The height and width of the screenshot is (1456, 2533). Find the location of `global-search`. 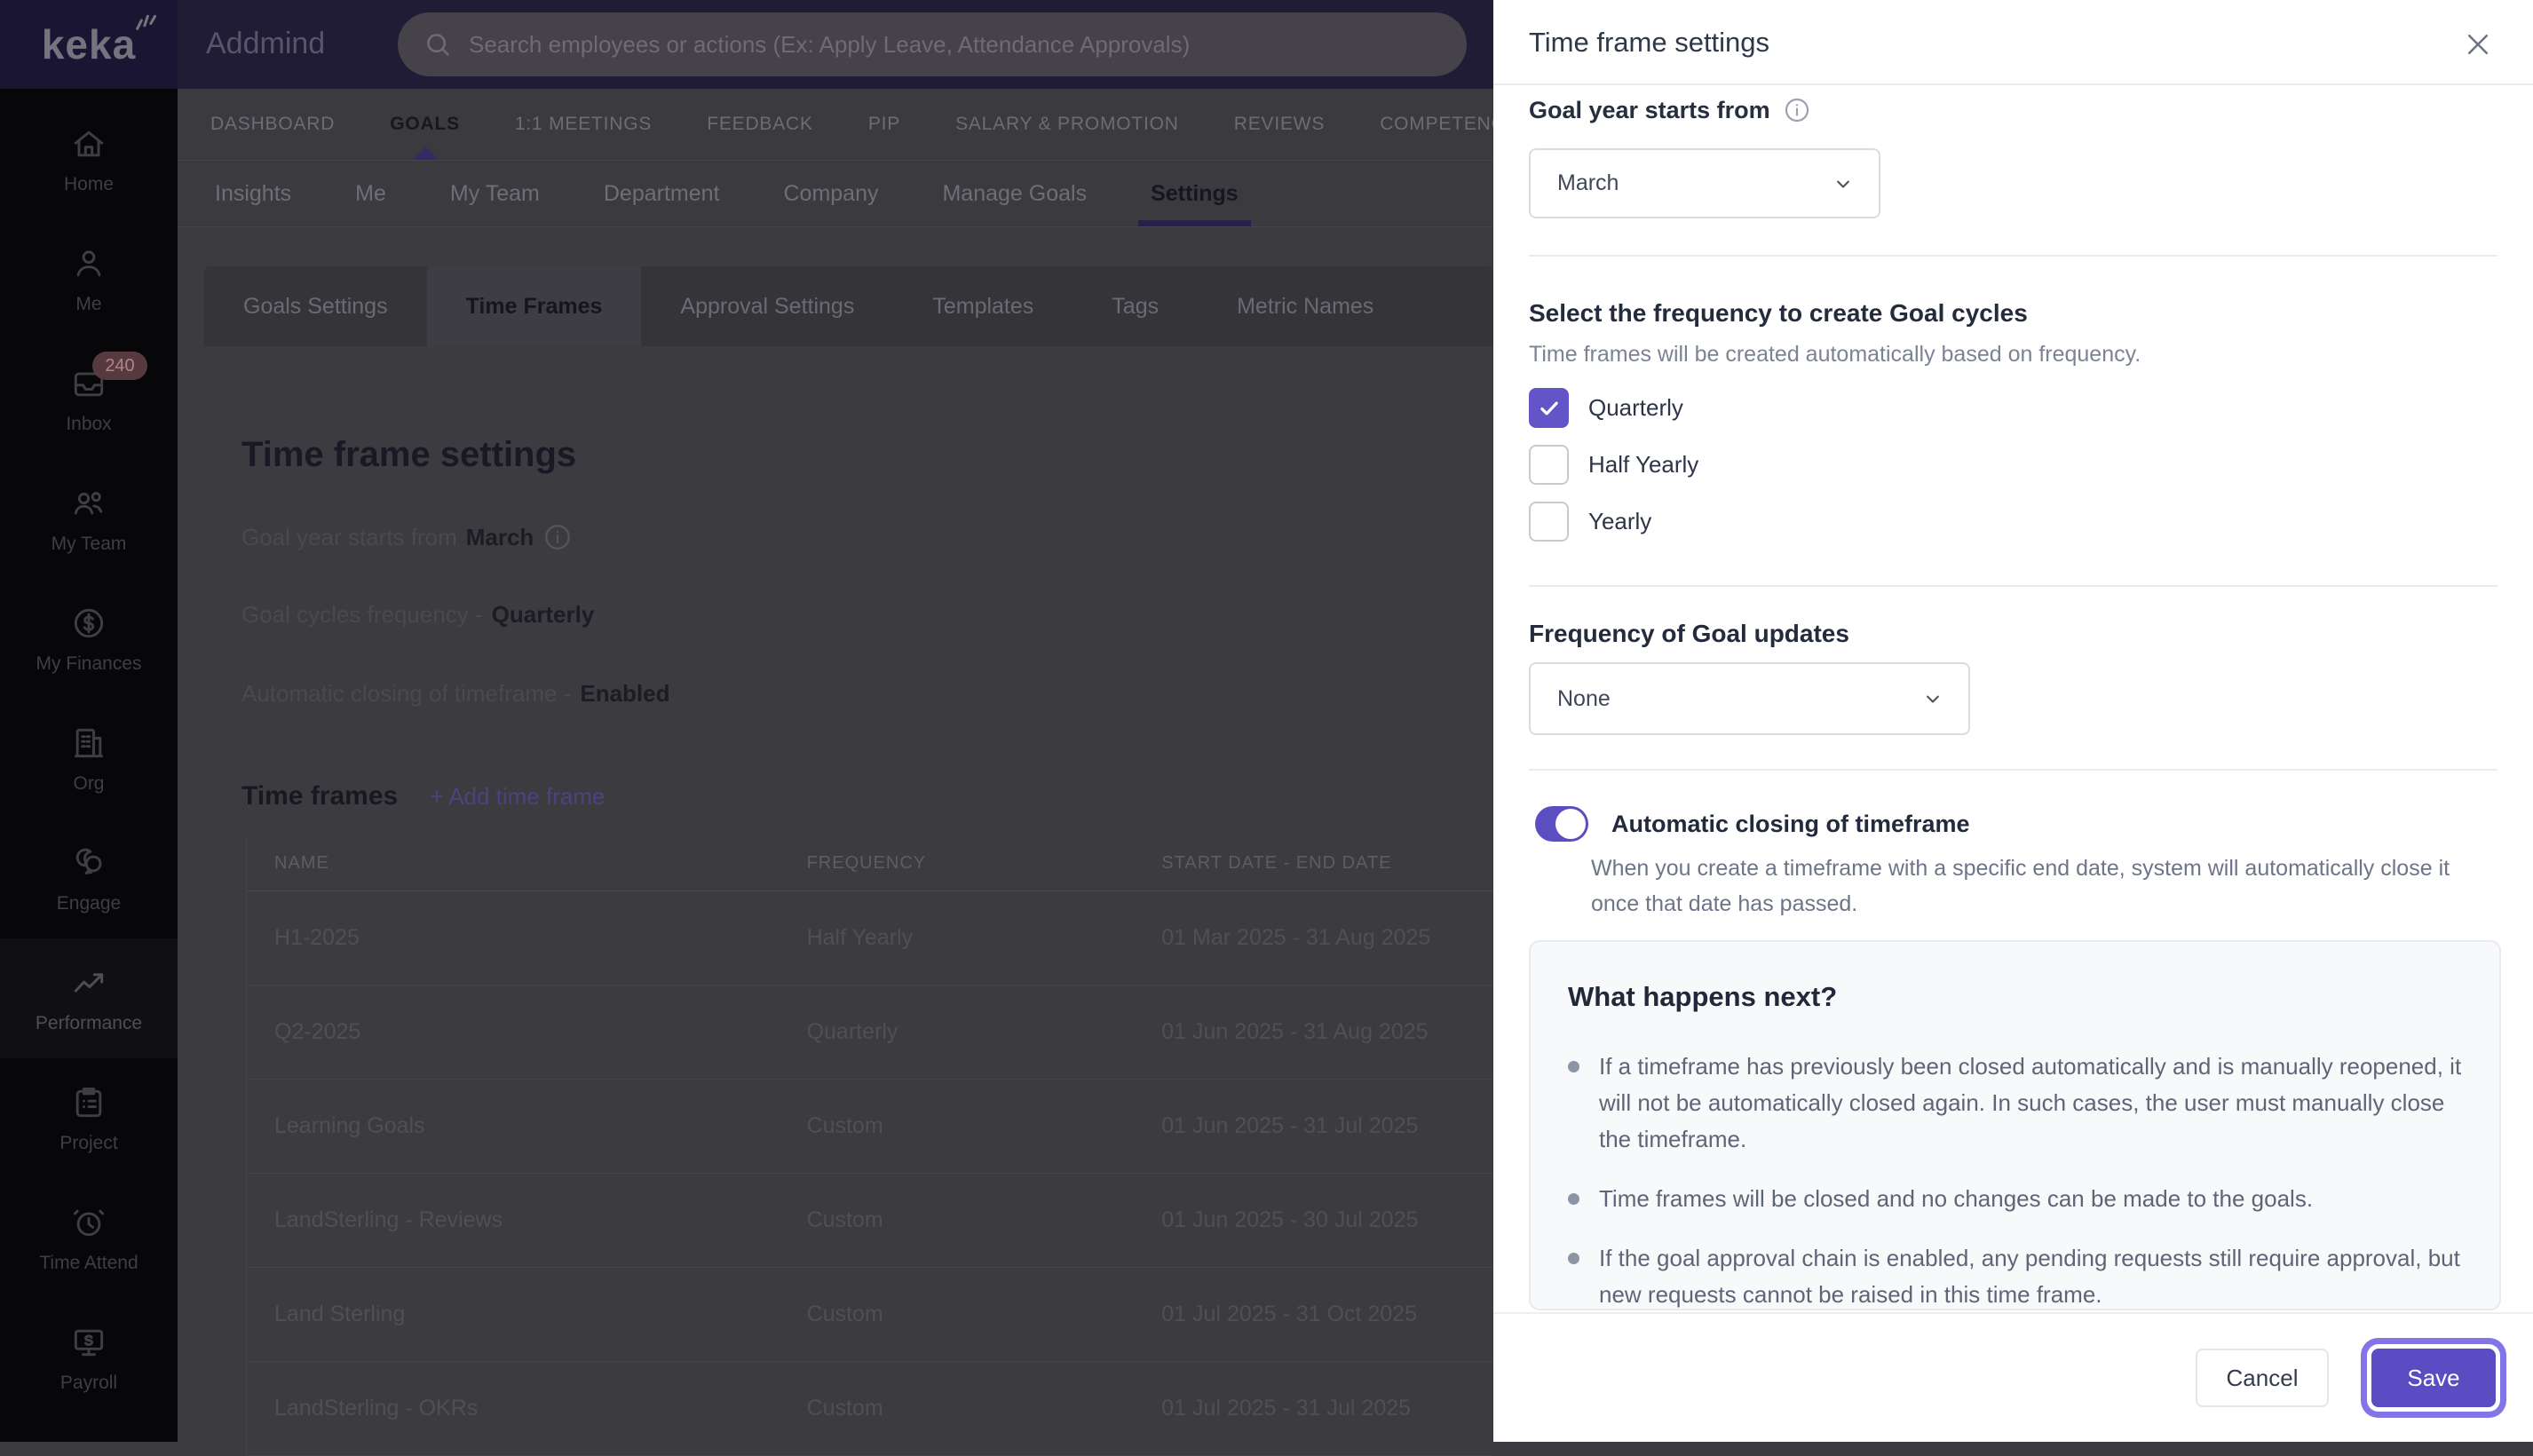

global-search is located at coordinates (932, 44).